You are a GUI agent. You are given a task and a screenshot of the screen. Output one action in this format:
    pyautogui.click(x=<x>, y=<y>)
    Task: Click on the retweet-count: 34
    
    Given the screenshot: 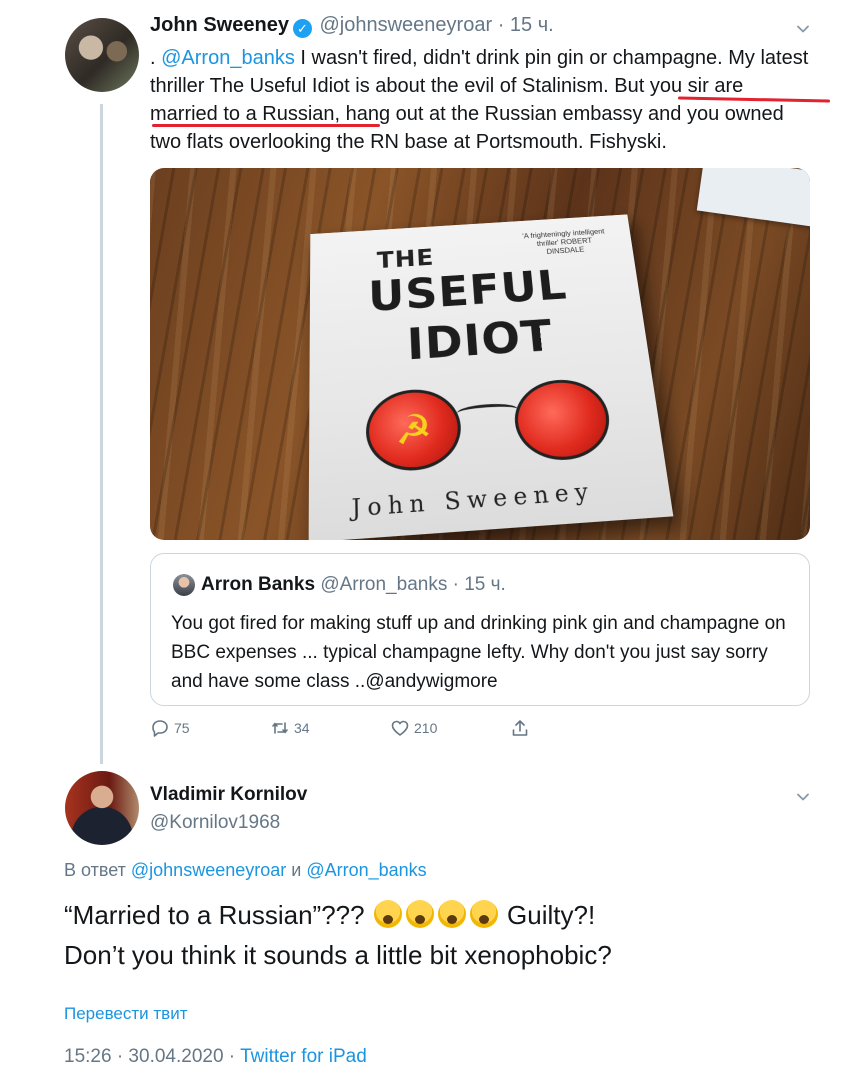 What is the action you would take?
    pyautogui.click(x=302, y=728)
    